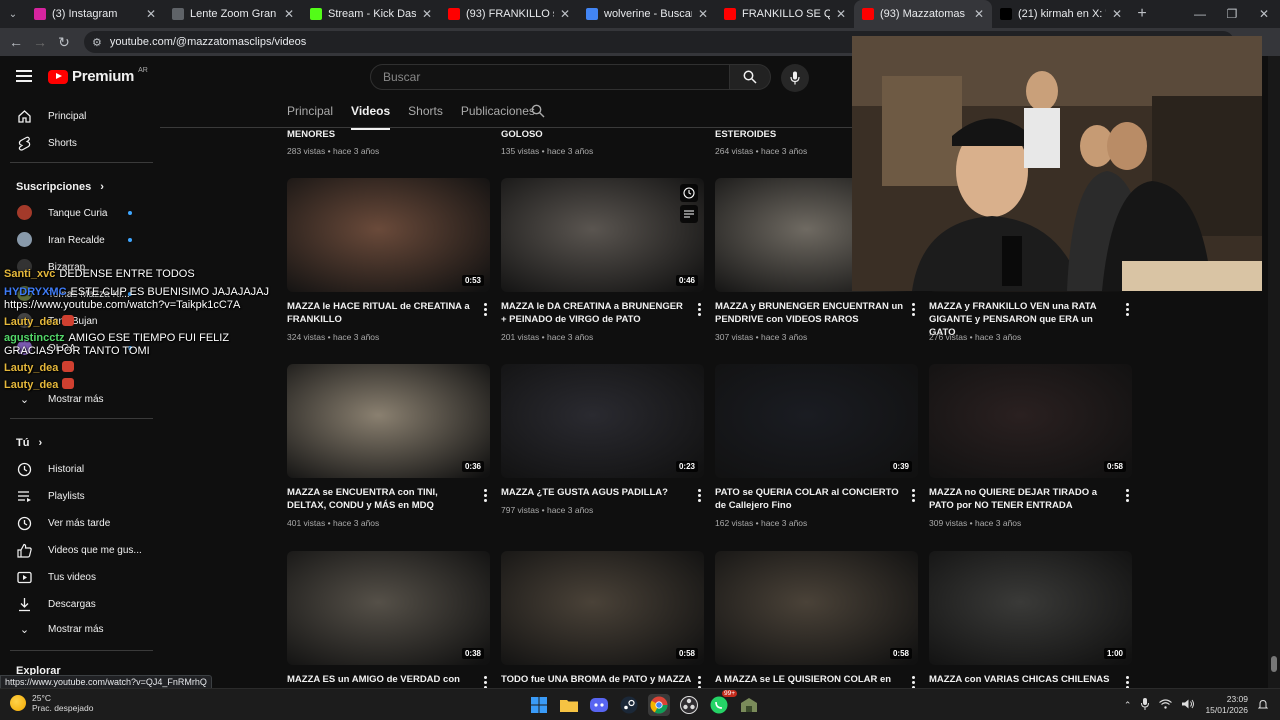  Describe the element at coordinates (24, 77) in the screenshot. I see `menu-icon` at that location.